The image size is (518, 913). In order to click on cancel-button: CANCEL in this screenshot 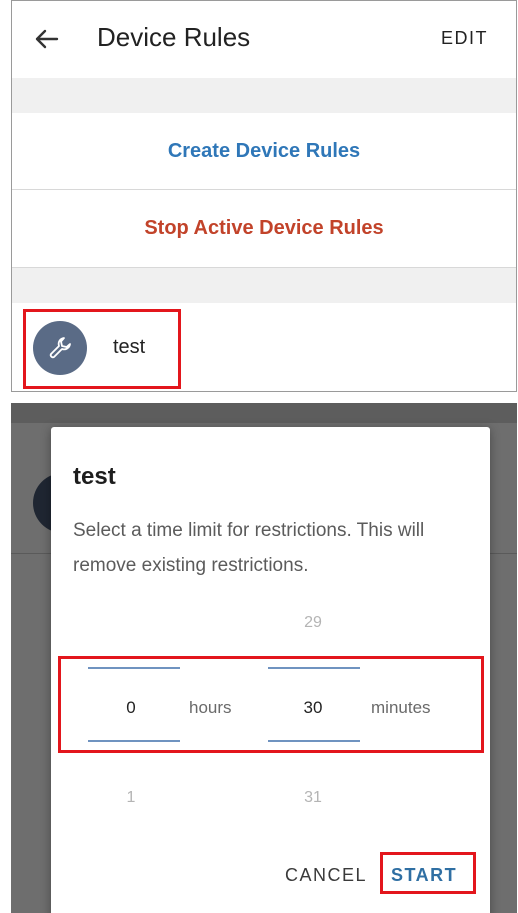, I will do `click(326, 875)`.